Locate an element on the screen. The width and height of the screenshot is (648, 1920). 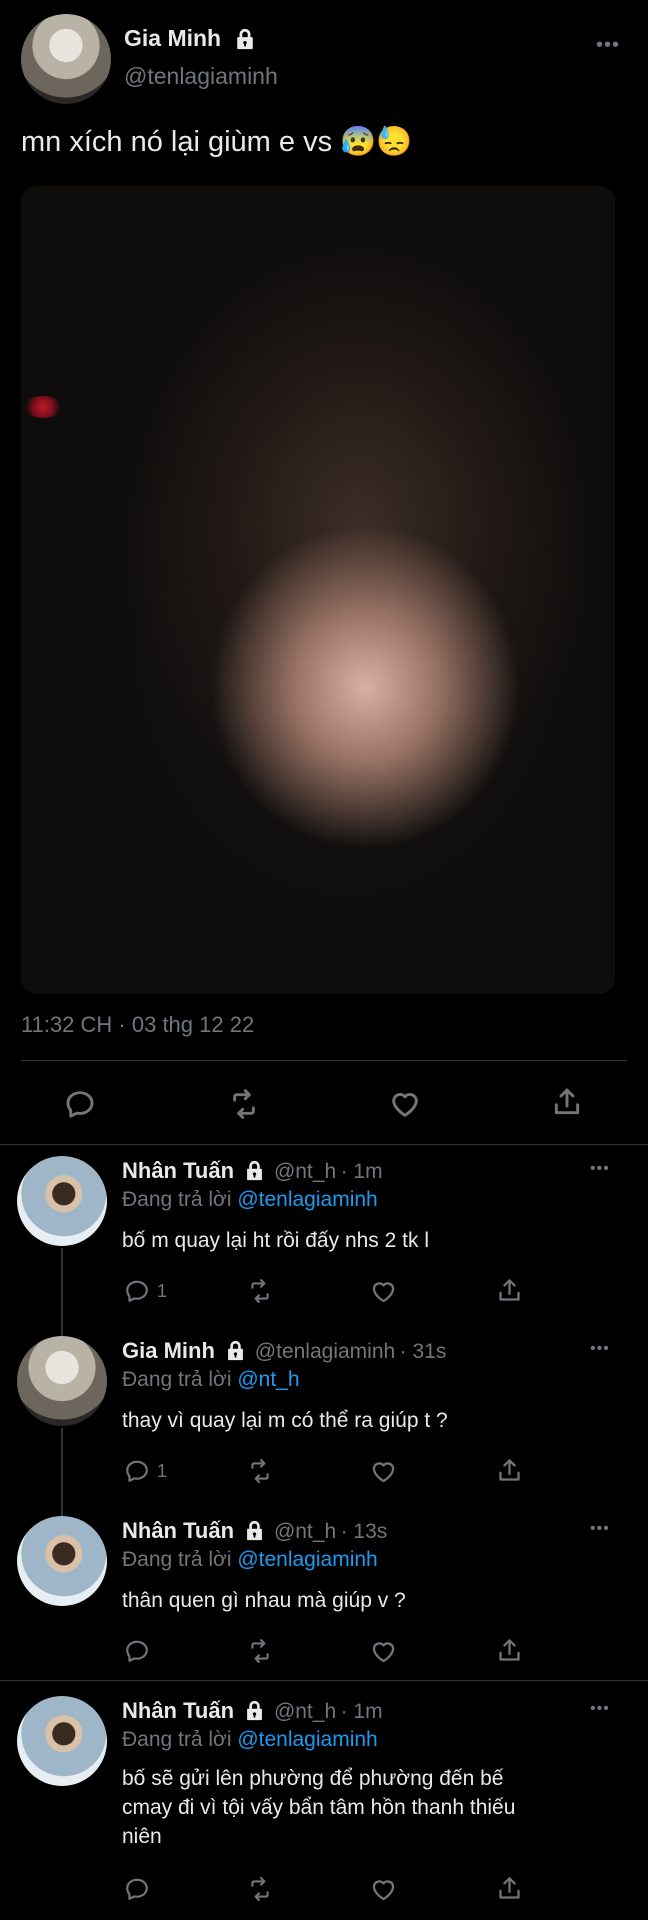
reply-header: Gia Minh @tenlagiaminh · 31s is located at coordinates (284, 1351).